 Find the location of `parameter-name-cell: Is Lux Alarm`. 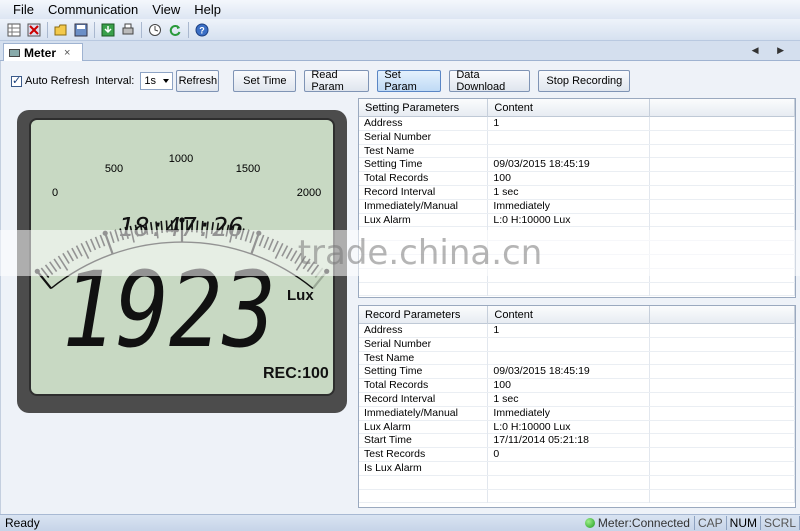

parameter-name-cell: Is Lux Alarm is located at coordinates (424, 468).